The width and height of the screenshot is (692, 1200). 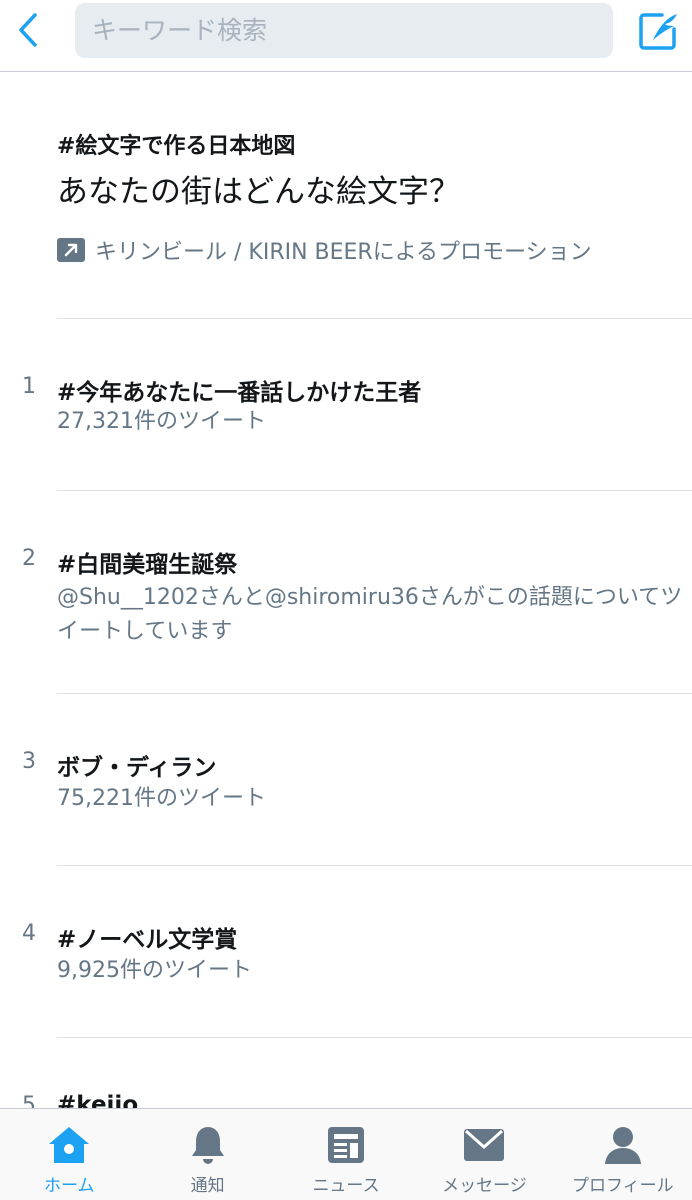 What do you see at coordinates (69, 1186) in the screenshot?
I see `tab-label: ホーム` at bounding box center [69, 1186].